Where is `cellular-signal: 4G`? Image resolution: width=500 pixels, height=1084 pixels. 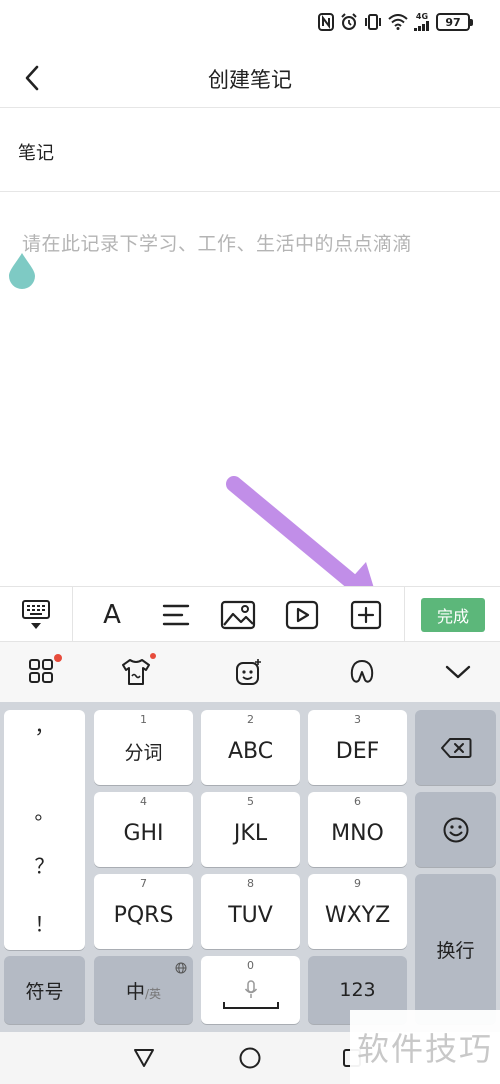 cellular-signal: 4G is located at coordinates (422, 22).